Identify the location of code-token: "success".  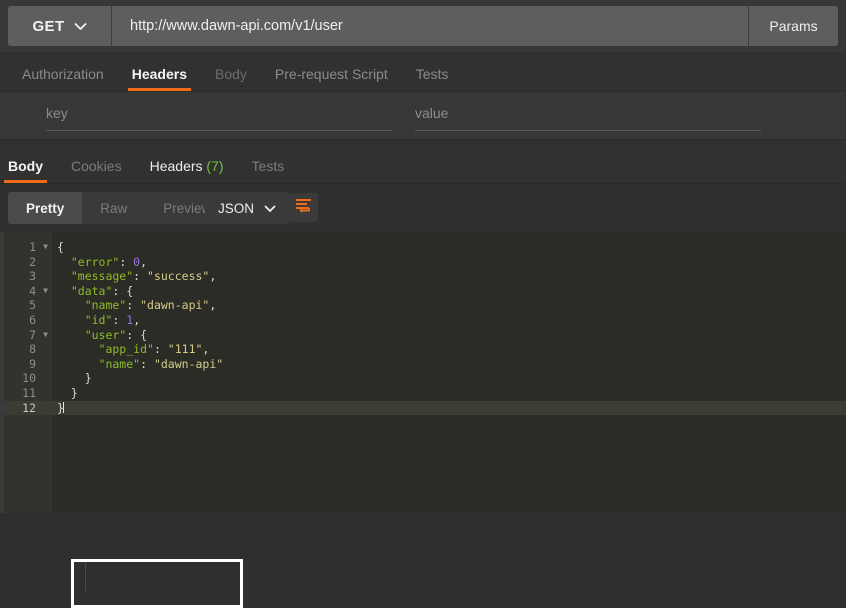
(178, 276).